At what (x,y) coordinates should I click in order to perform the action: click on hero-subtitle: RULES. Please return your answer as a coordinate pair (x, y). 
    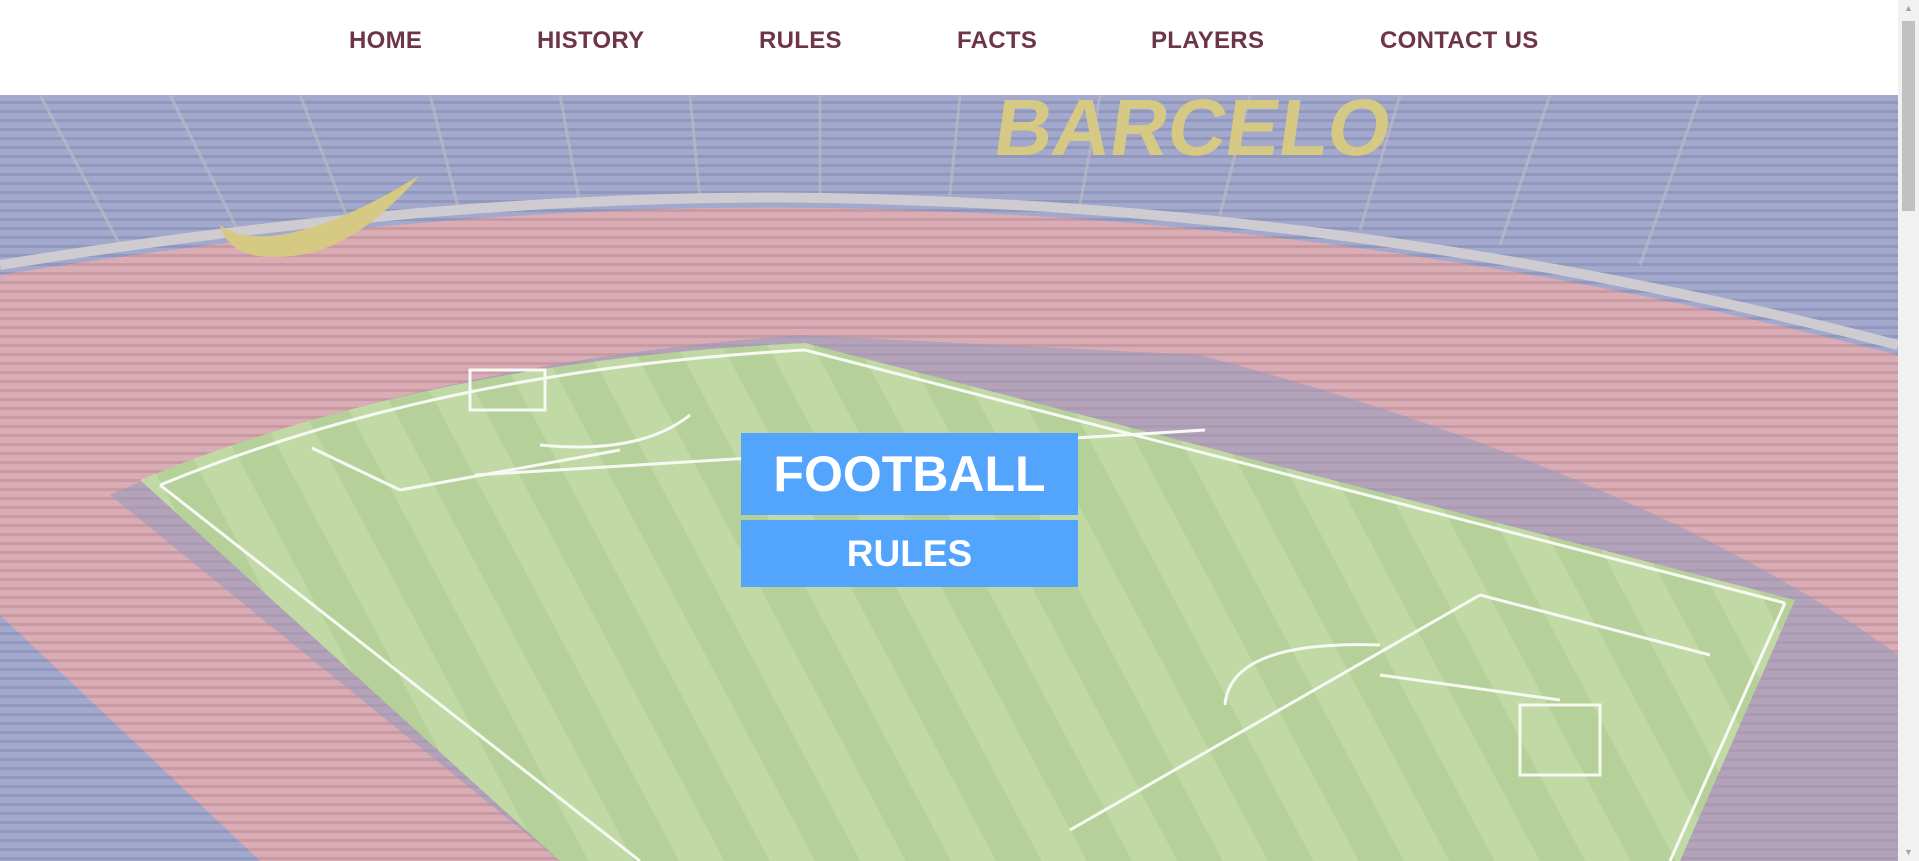
    Looking at the image, I should click on (909, 553).